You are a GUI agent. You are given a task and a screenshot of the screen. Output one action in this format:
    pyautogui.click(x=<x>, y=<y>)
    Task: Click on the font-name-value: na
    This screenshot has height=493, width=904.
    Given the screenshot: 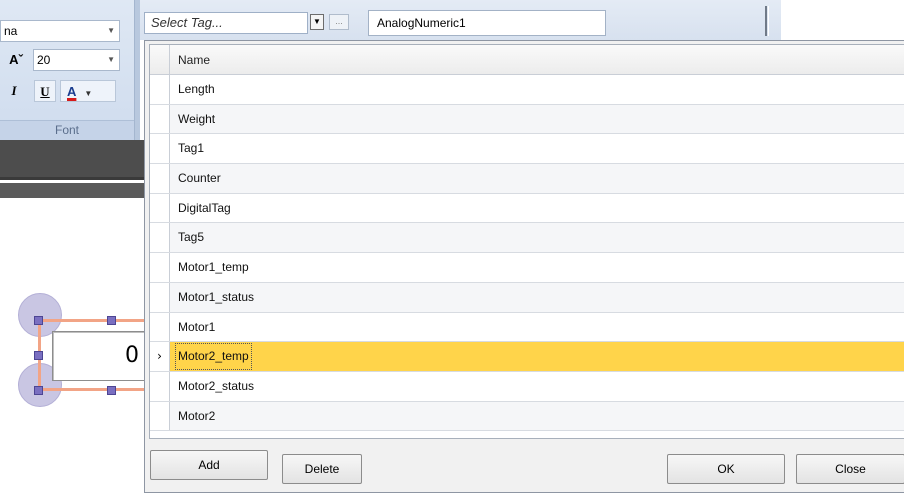 What is the action you would take?
    pyautogui.click(x=11, y=31)
    